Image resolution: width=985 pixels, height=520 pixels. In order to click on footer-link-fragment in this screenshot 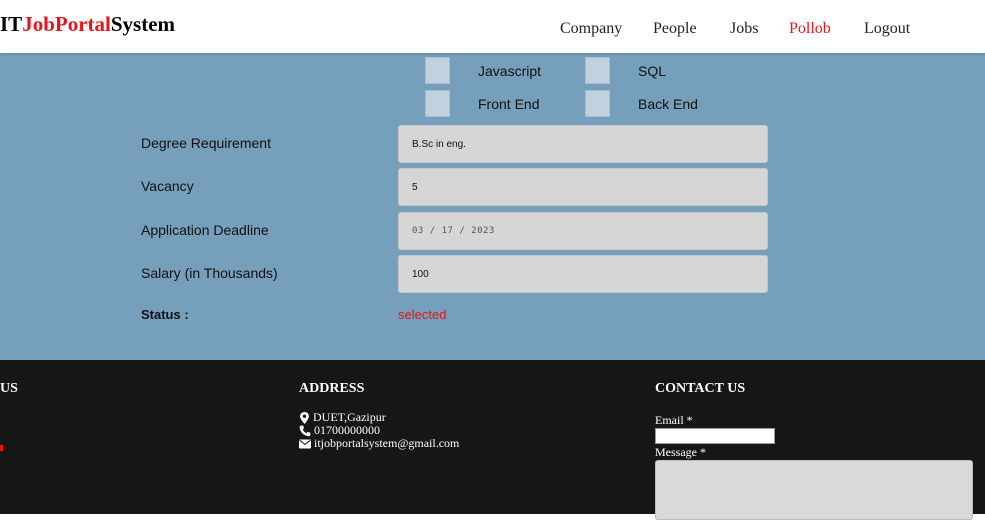, I will do `click(1, 448)`.